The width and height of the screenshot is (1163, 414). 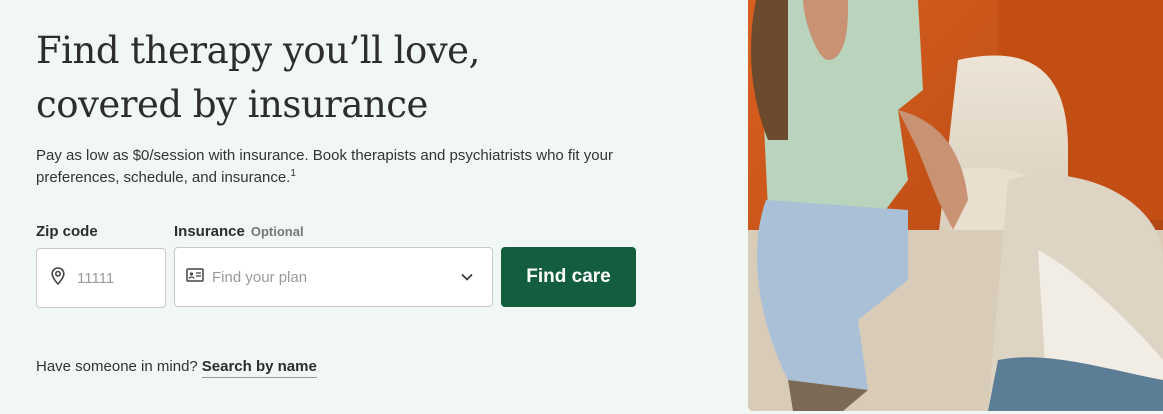 I want to click on insurance-label: Insurance Optional, so click(x=239, y=231).